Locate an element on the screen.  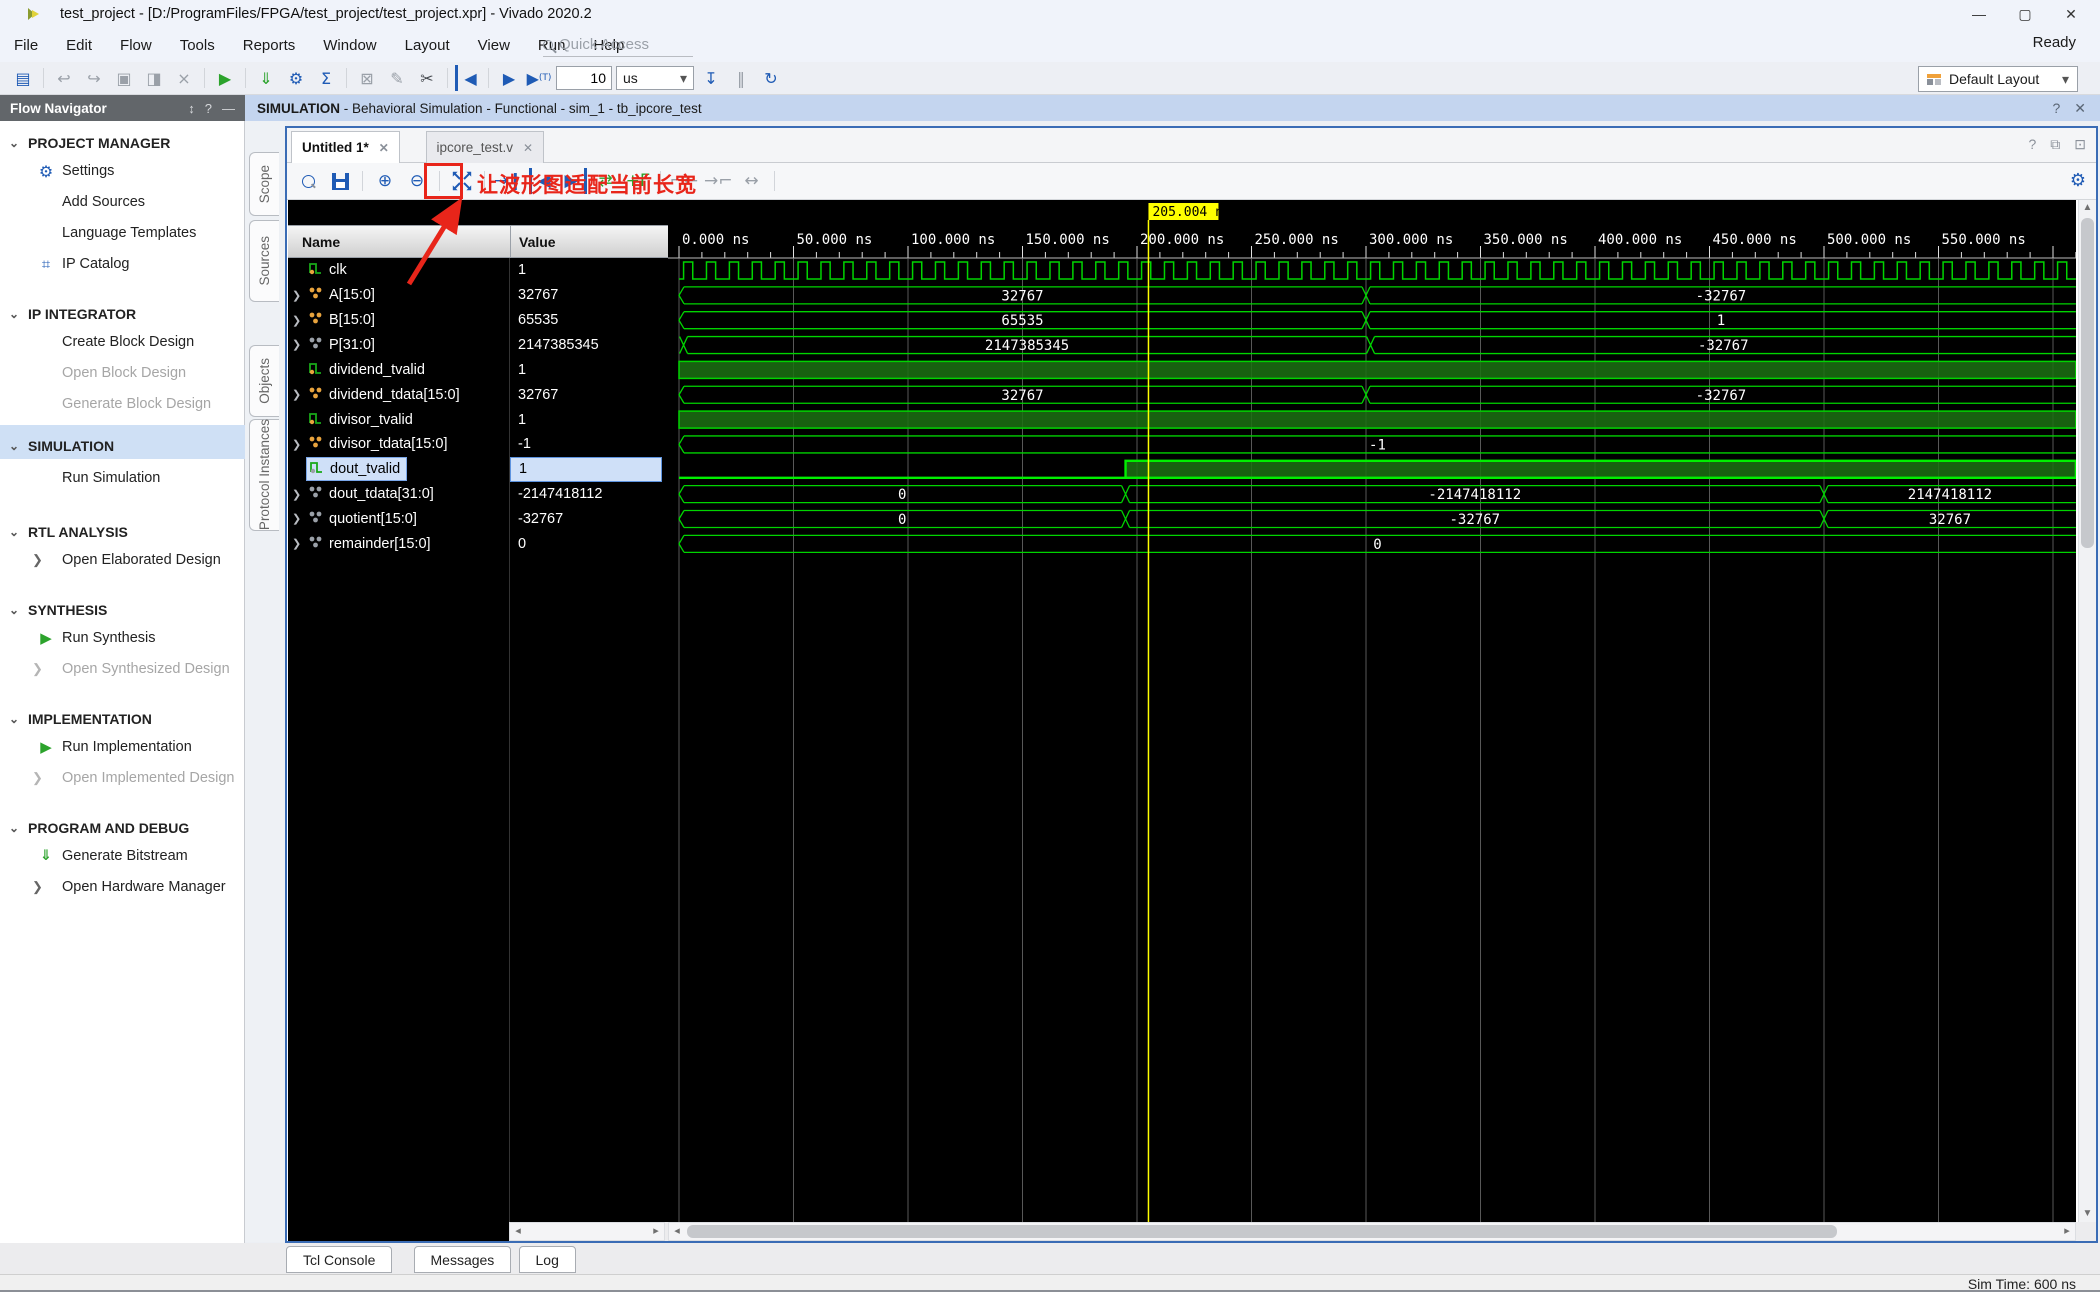
sigma-icon: Σ is located at coordinates (326, 78).